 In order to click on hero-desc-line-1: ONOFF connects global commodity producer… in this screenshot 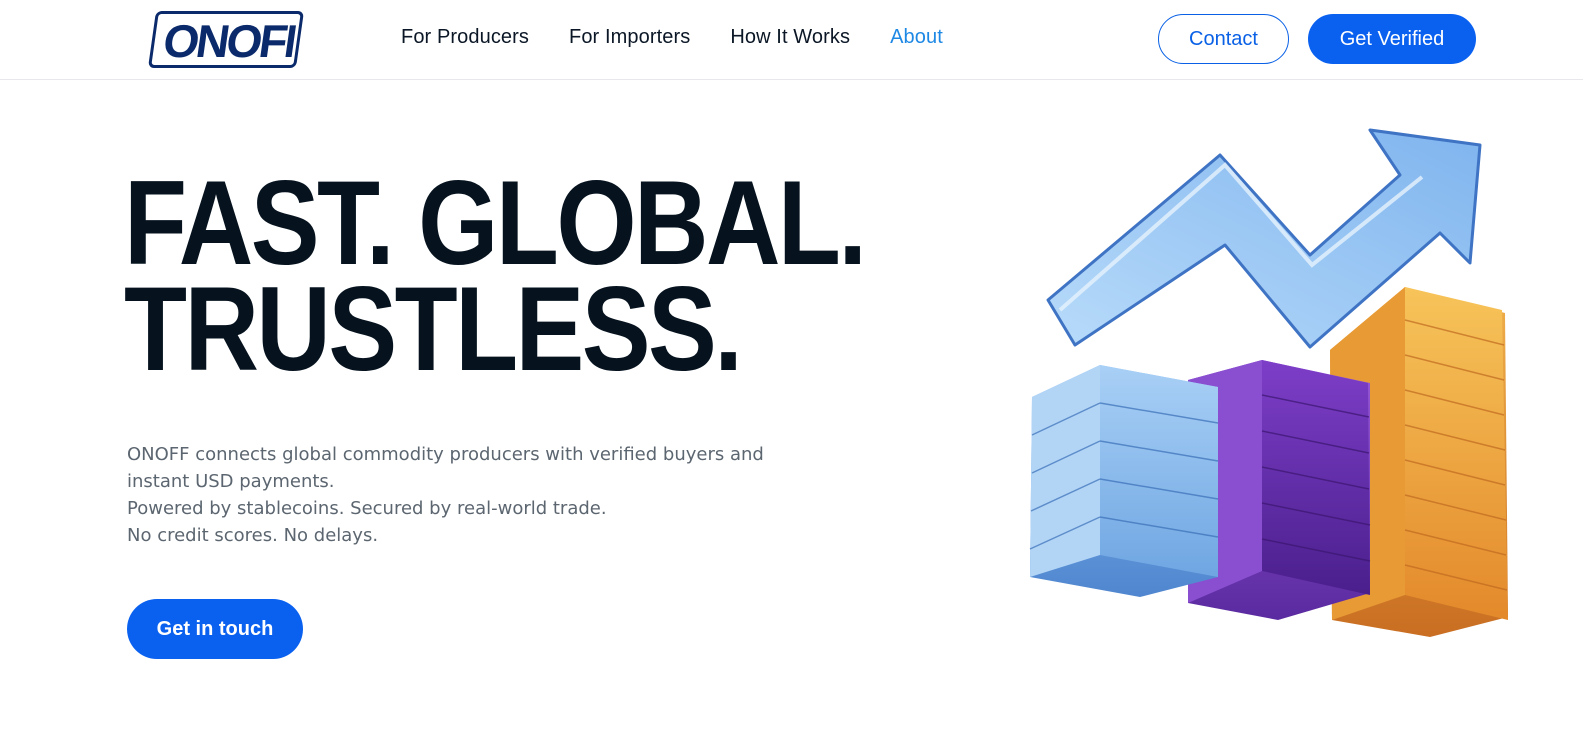, I will do `click(445, 454)`.